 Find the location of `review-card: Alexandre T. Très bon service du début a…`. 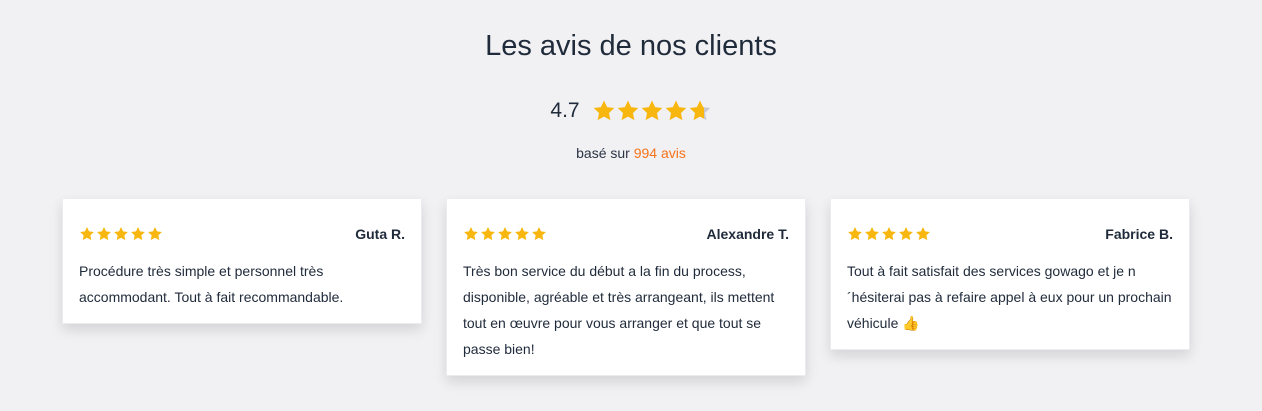

review-card: Alexandre T. Très bon service du début a… is located at coordinates (626, 287).